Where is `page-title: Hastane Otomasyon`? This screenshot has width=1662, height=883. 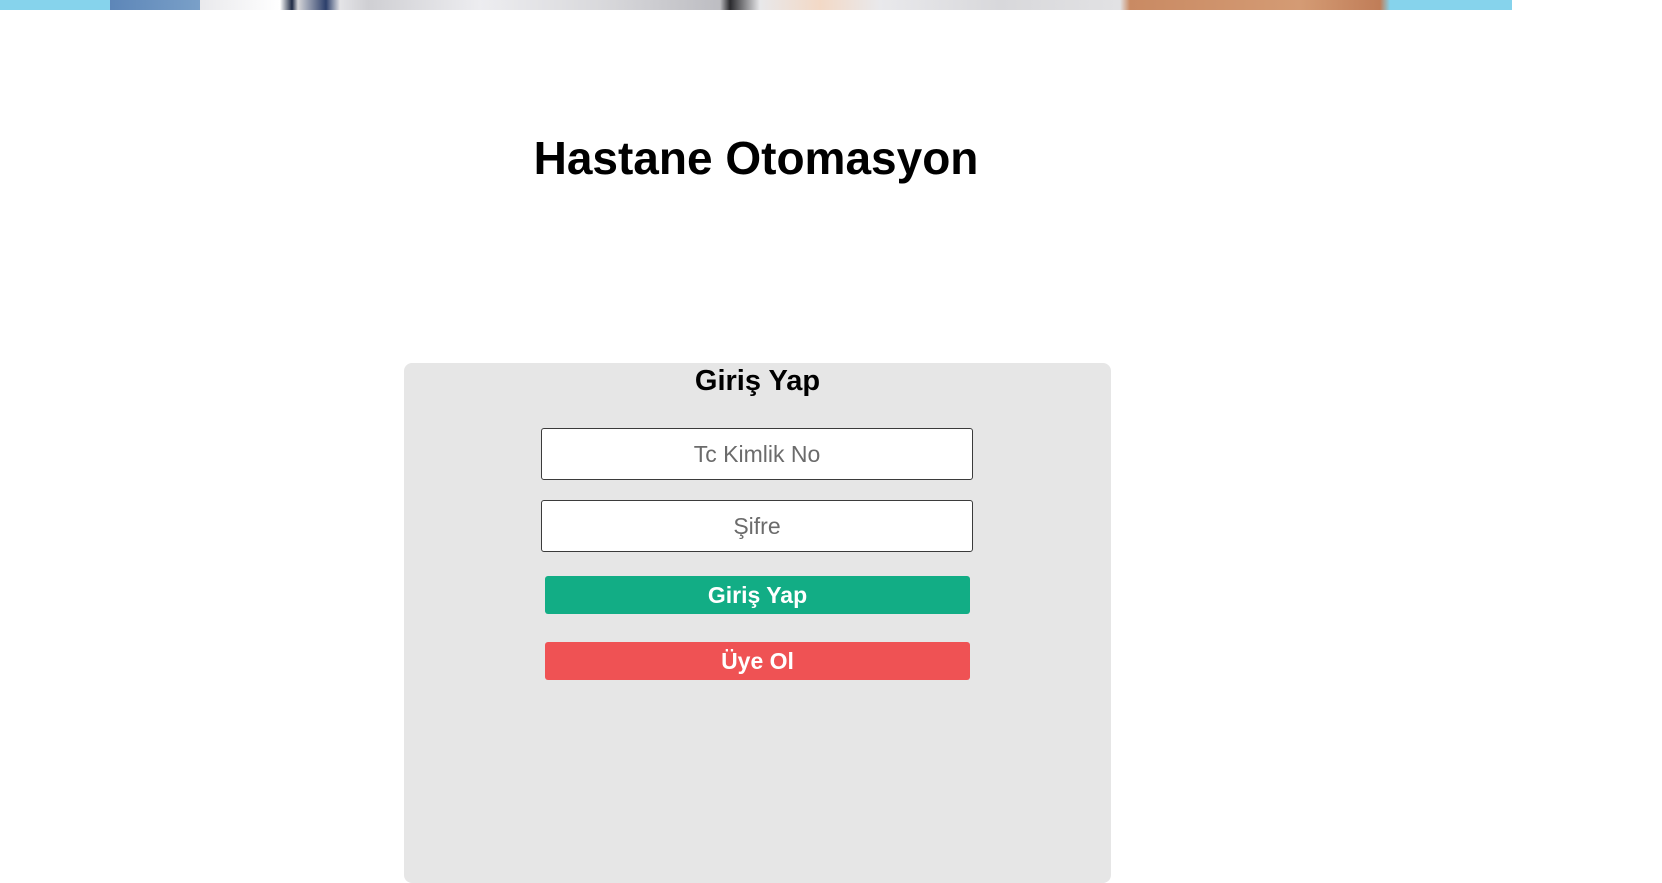 page-title: Hastane Otomasyon is located at coordinates (756, 158).